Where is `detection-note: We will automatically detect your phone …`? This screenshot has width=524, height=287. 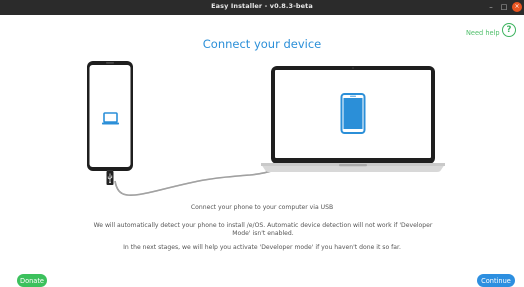 detection-note: We will automatically detect your phone … is located at coordinates (263, 229).